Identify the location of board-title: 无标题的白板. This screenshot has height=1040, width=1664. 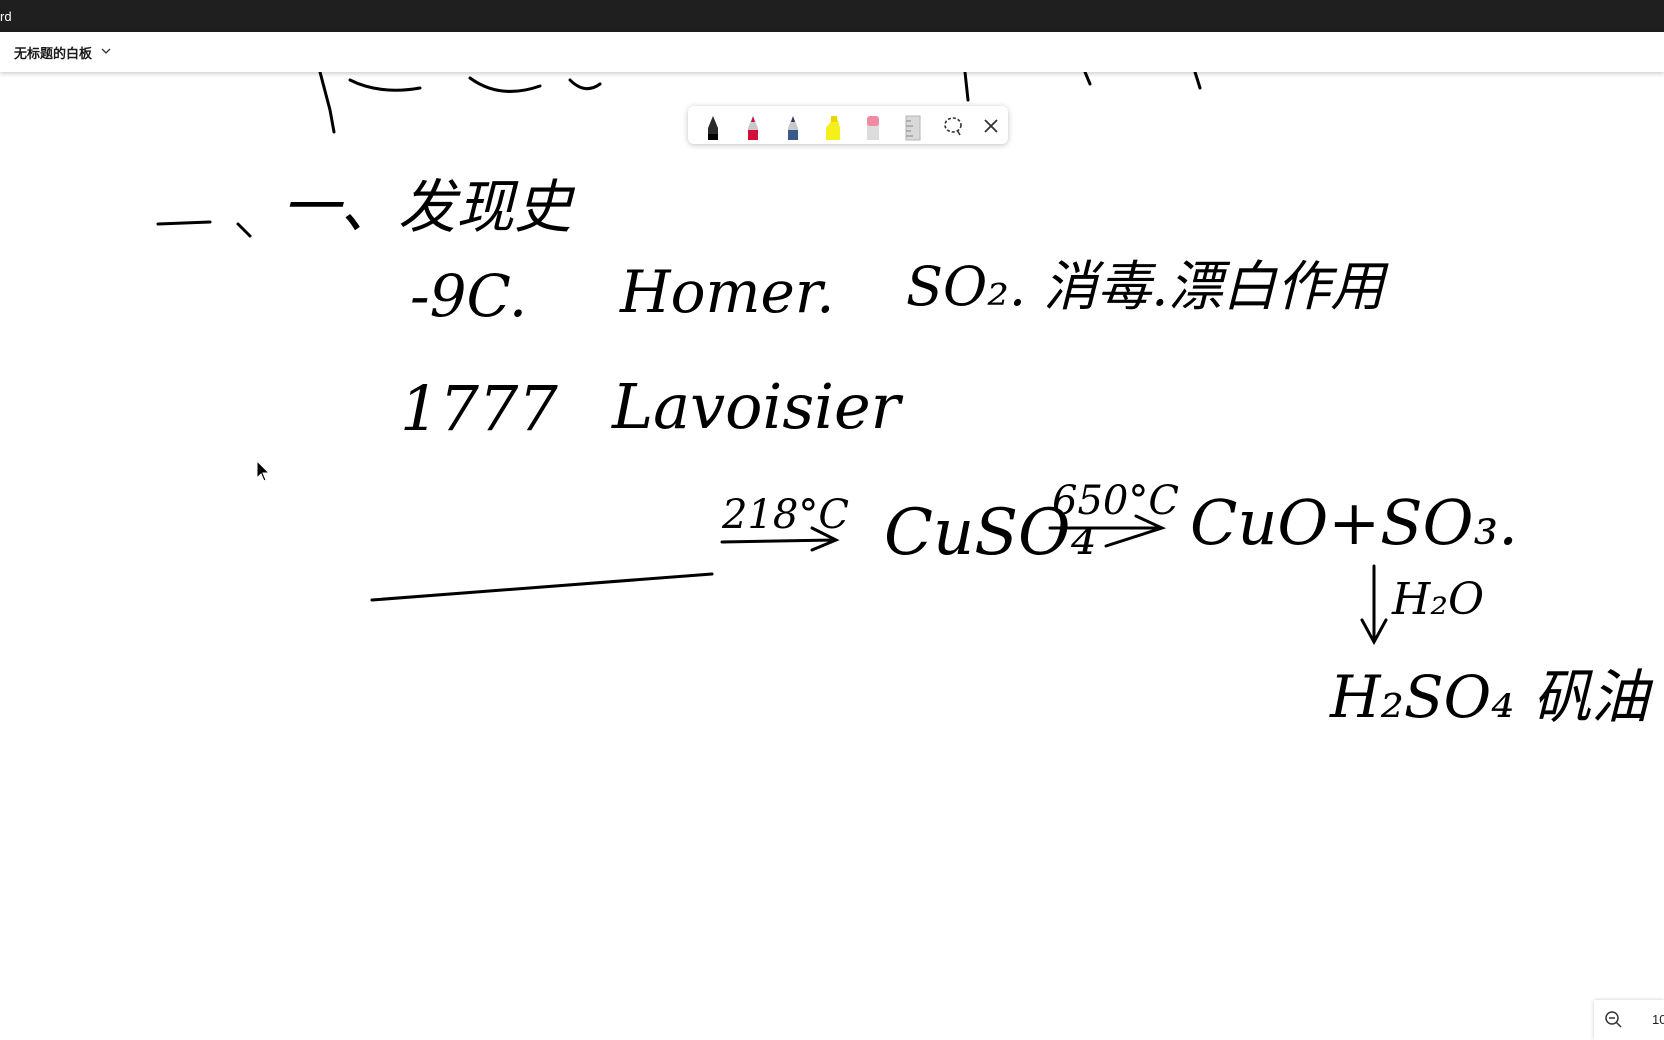
(53, 53).